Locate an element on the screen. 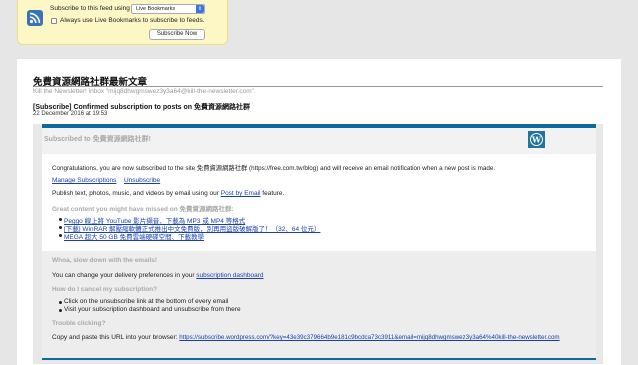  slow-down-heading: Whoa, slow down with the emails! is located at coordinates (105, 260).